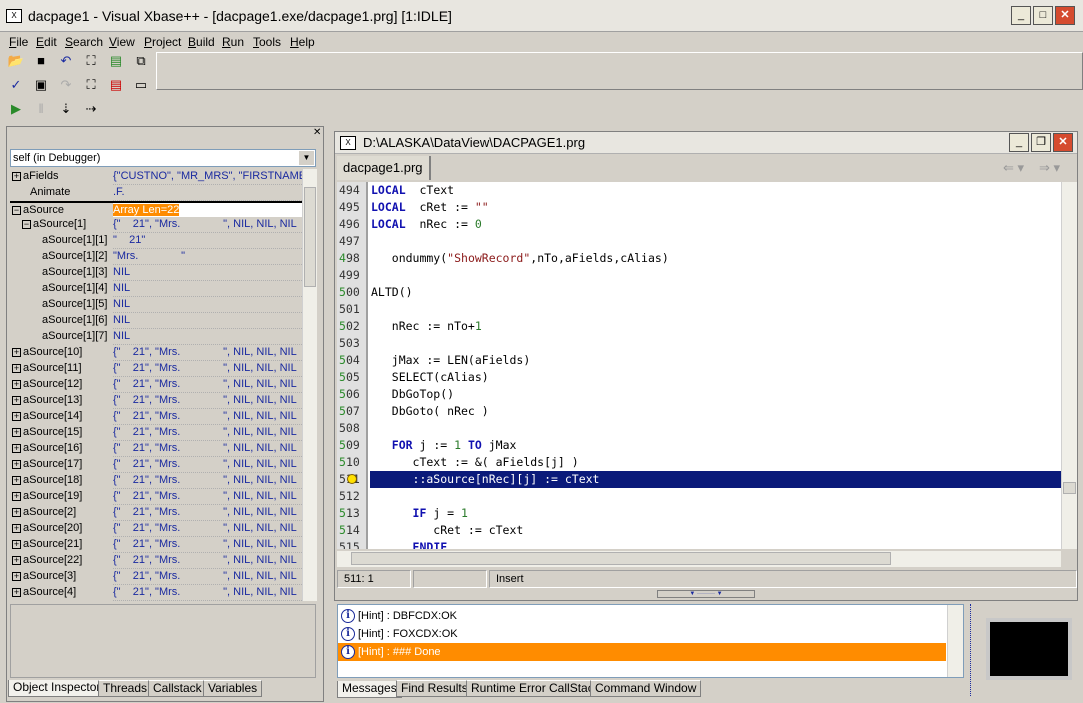 Image resolution: width=1083 pixels, height=703 pixels. Describe the element at coordinates (699, 292) in the screenshot. I see `code-line: 500 ALTD()` at that location.